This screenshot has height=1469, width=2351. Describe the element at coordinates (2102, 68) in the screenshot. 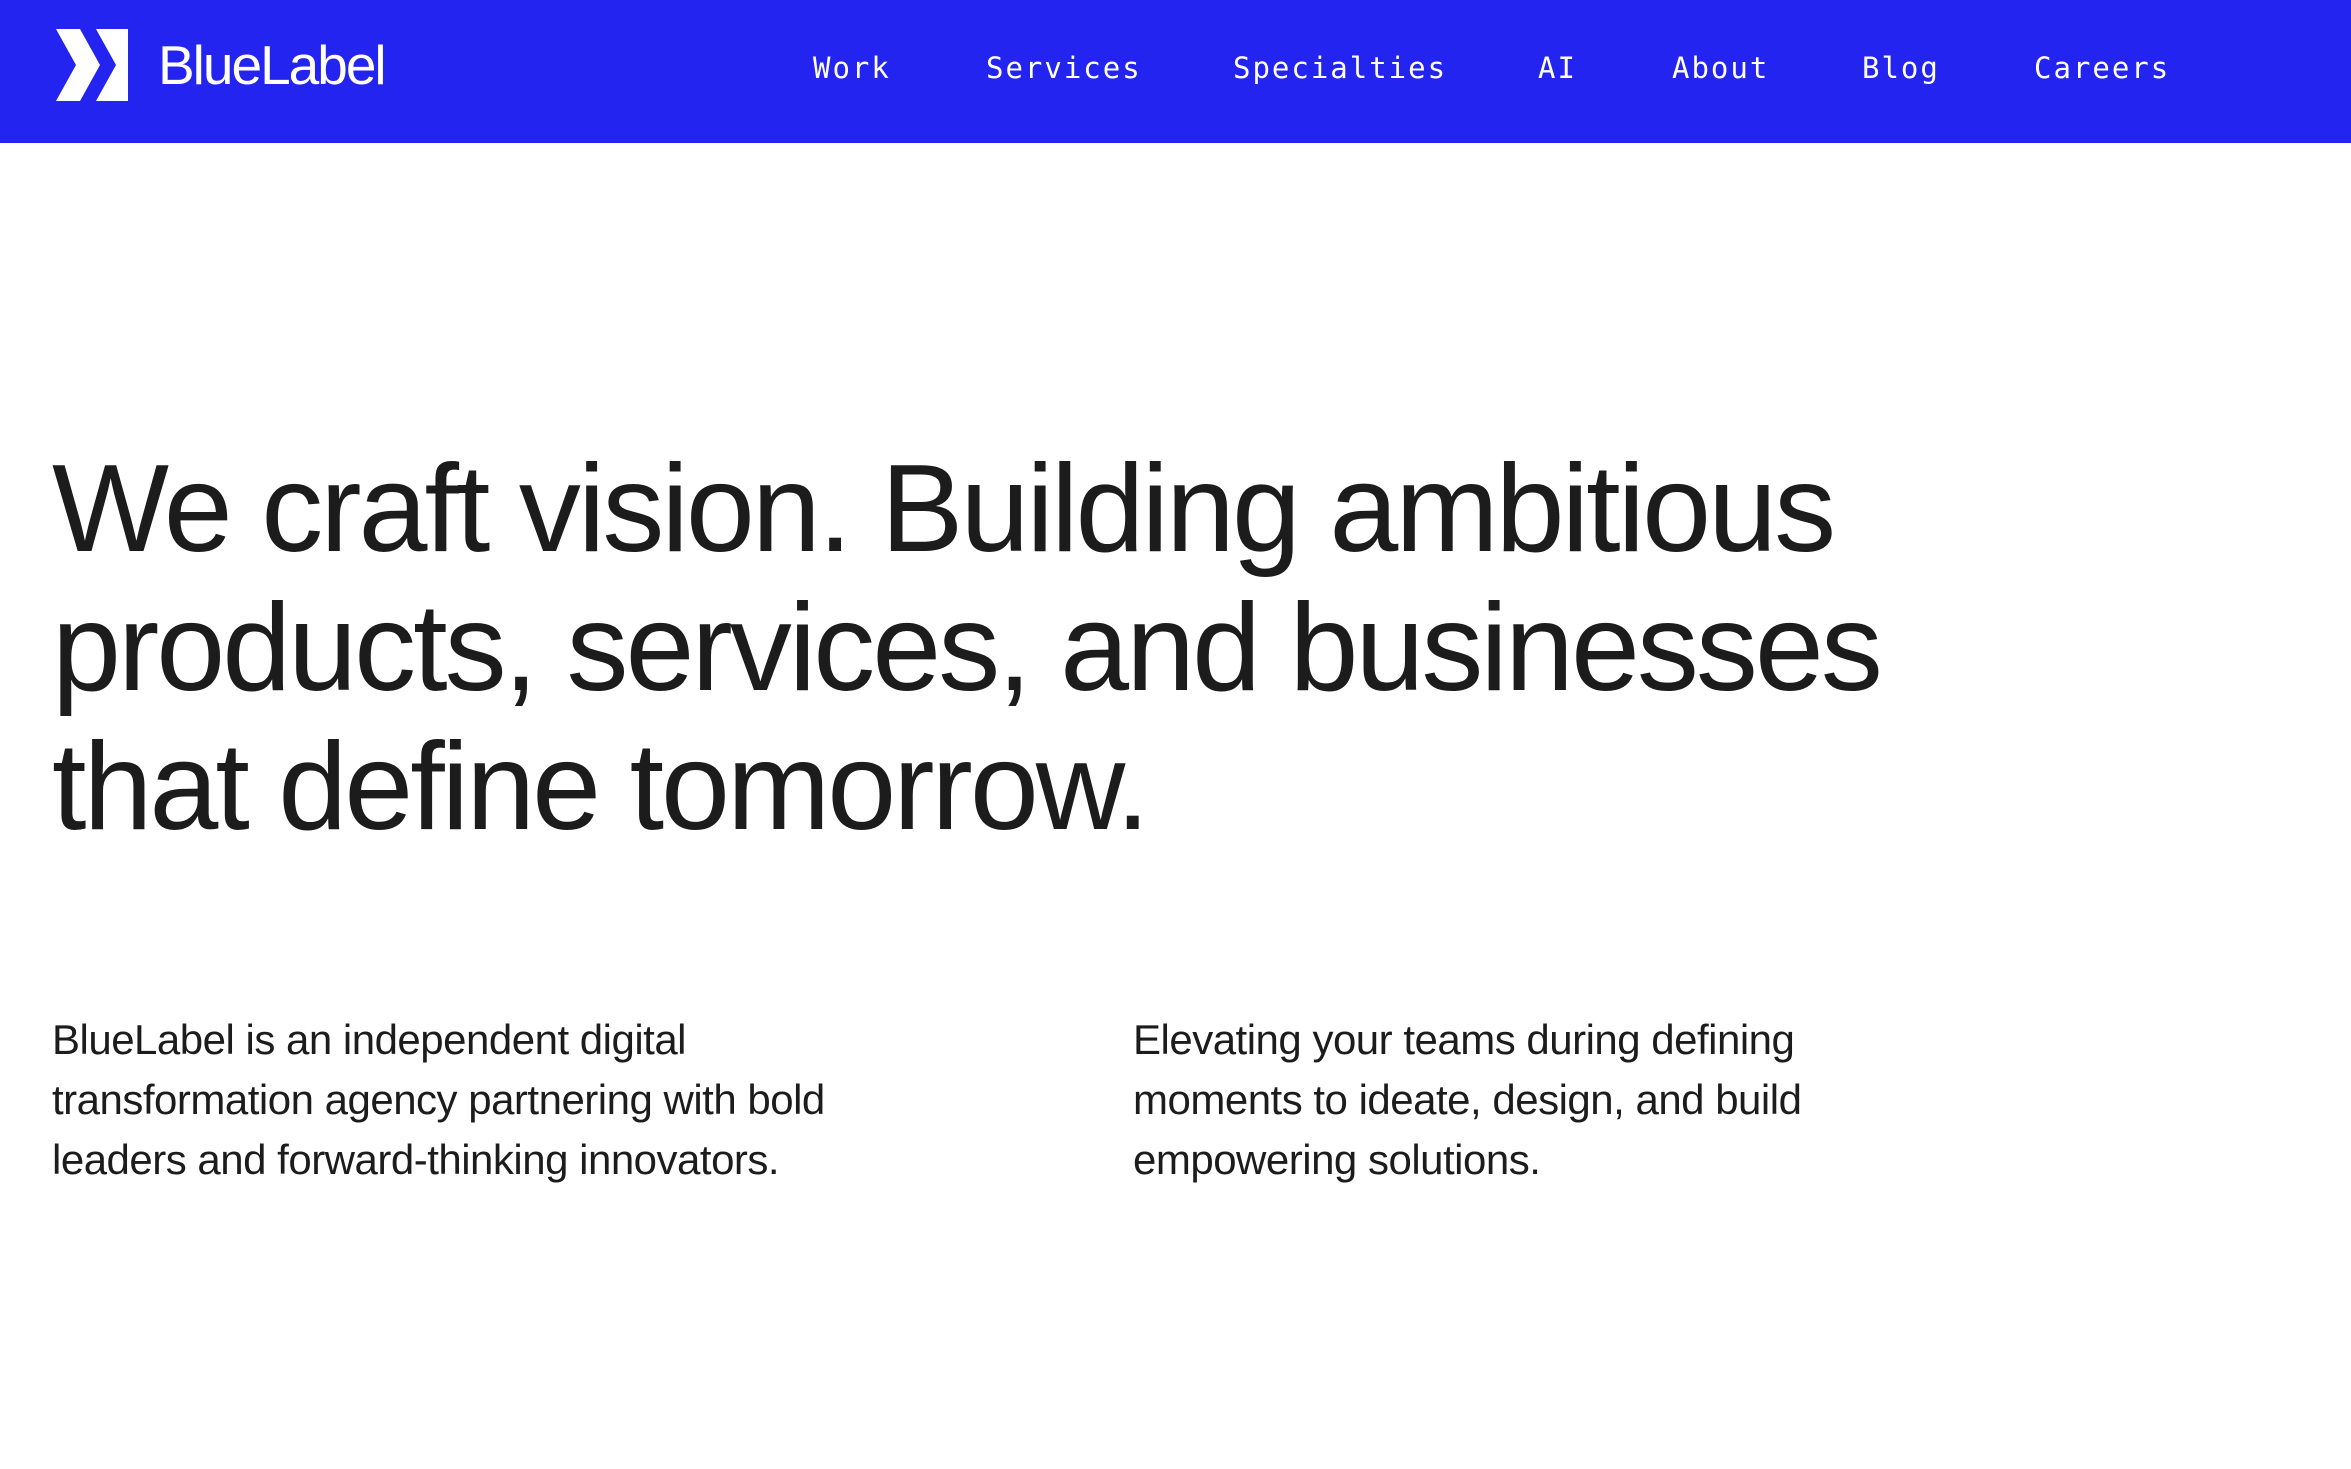

I see `nav-item-careers: Careers` at that location.